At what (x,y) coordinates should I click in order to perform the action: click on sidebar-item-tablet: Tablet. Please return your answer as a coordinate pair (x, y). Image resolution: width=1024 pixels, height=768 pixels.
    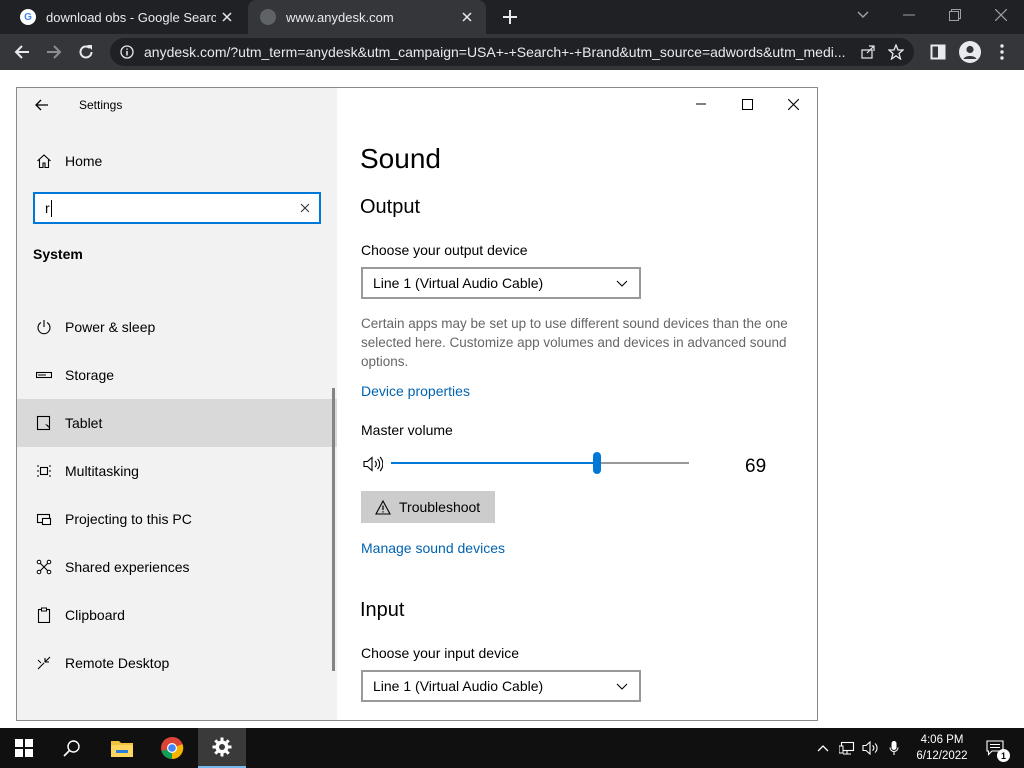
    Looking at the image, I should click on (177, 423).